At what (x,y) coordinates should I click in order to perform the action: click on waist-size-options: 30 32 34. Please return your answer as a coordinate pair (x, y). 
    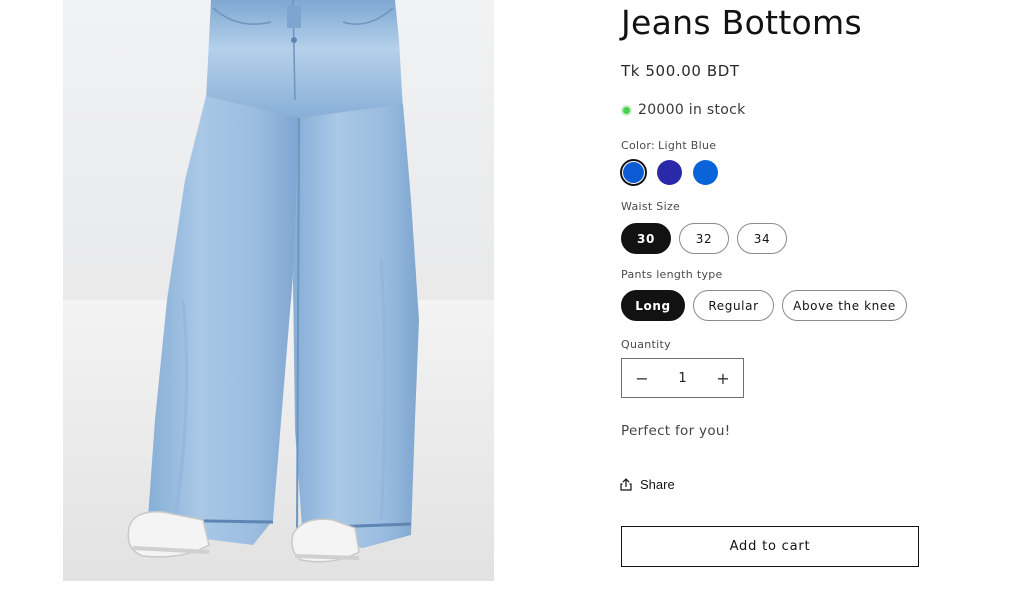
    Looking at the image, I should click on (704, 238).